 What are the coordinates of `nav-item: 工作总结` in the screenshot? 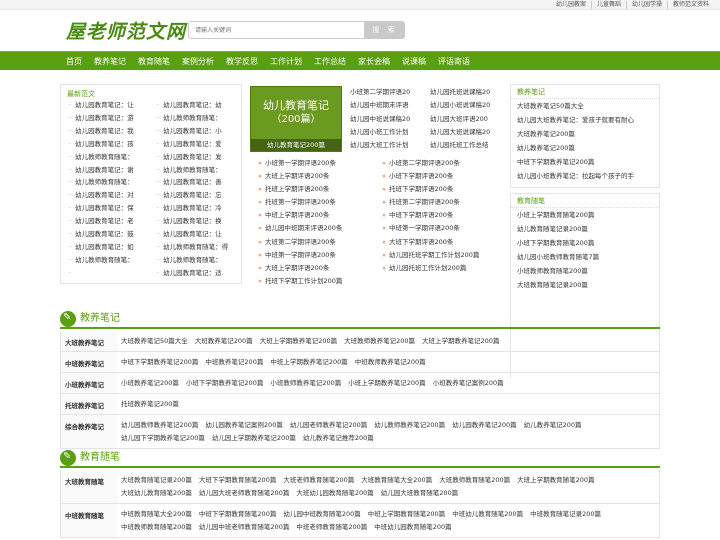 It's located at (330, 61).